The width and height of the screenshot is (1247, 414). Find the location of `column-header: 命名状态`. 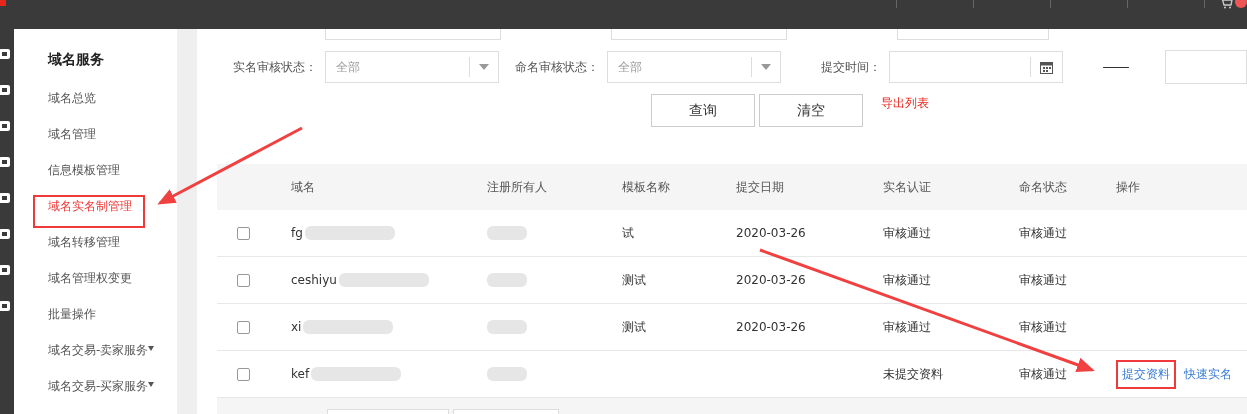

column-header: 命名状态 is located at coordinates (1043, 187).